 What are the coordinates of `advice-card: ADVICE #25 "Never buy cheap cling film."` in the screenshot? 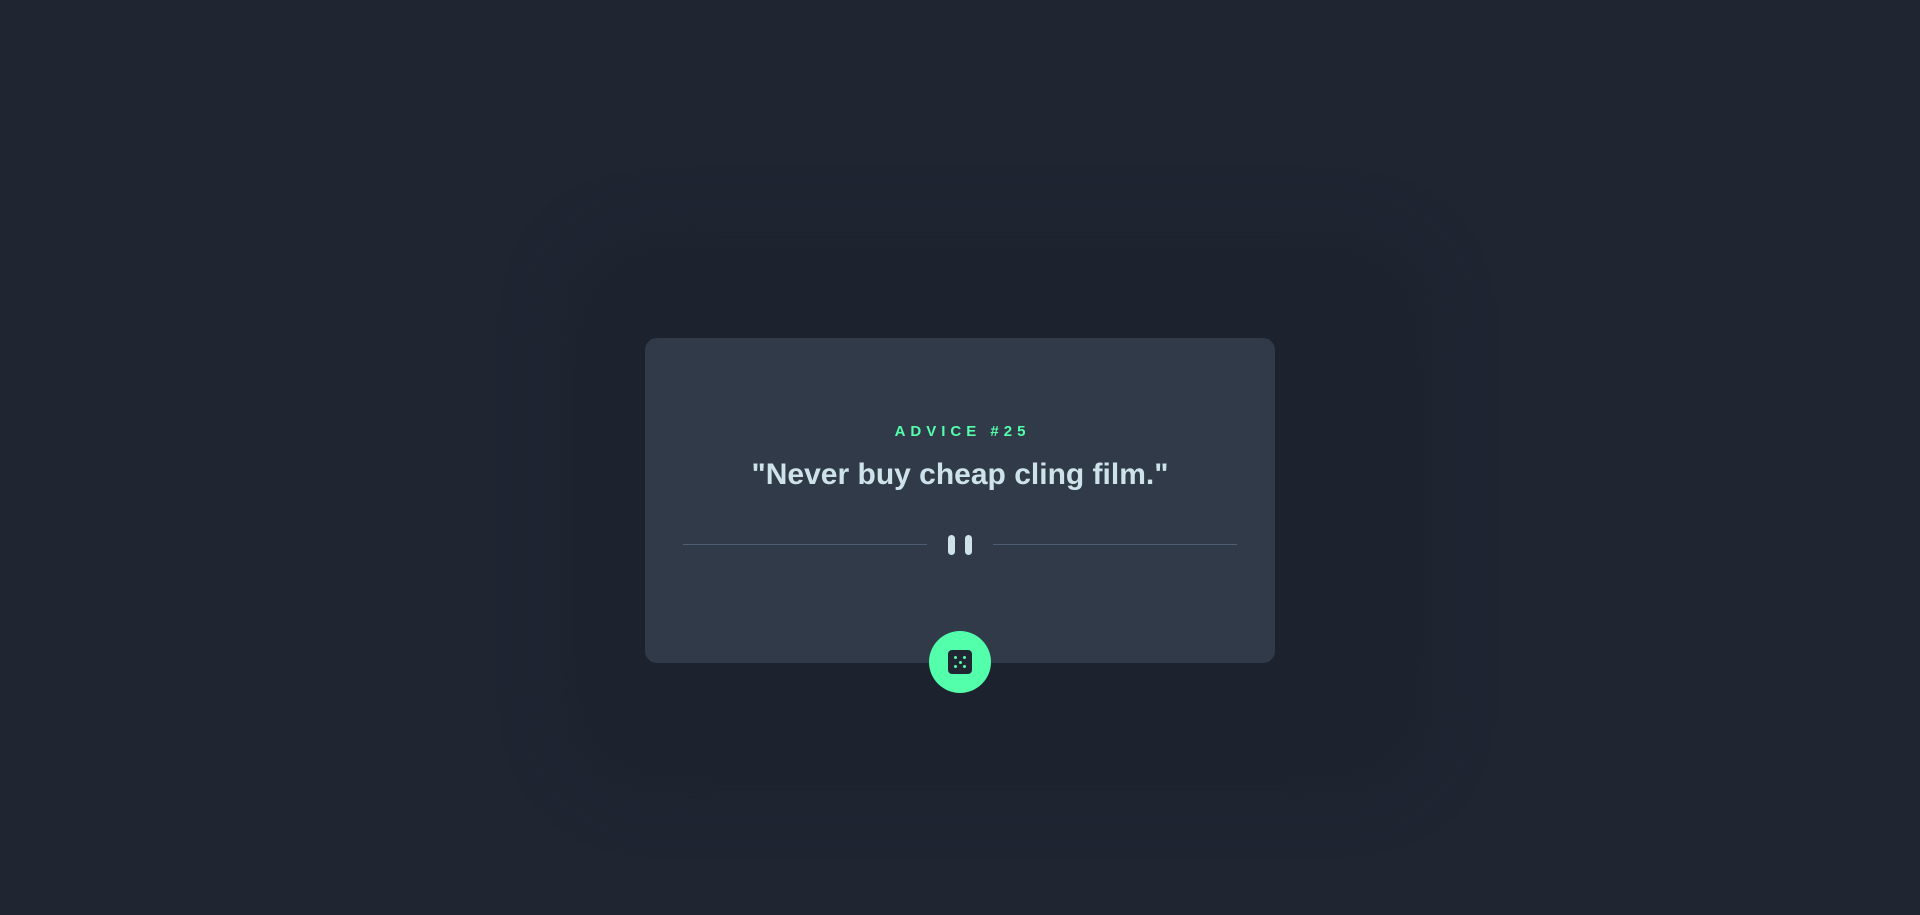 It's located at (960, 500).